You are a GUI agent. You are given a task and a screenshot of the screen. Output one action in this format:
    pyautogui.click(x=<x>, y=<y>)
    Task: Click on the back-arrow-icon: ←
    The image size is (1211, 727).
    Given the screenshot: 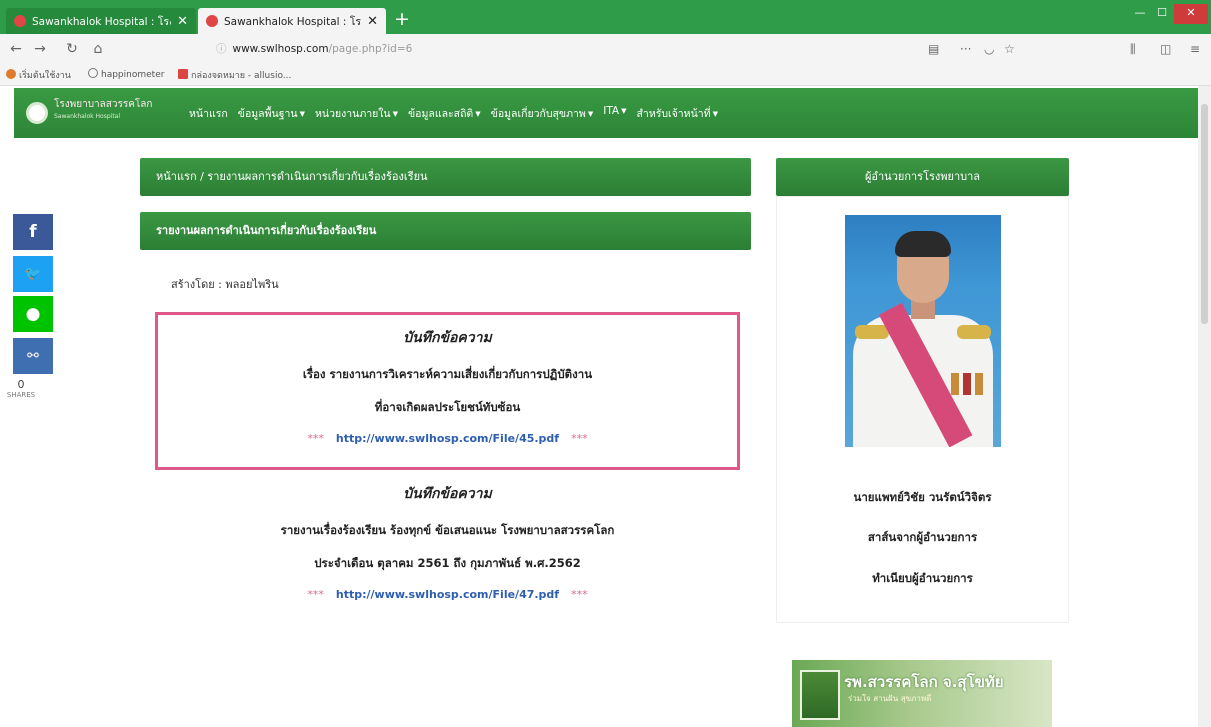 What is the action you would take?
    pyautogui.click(x=16, y=49)
    